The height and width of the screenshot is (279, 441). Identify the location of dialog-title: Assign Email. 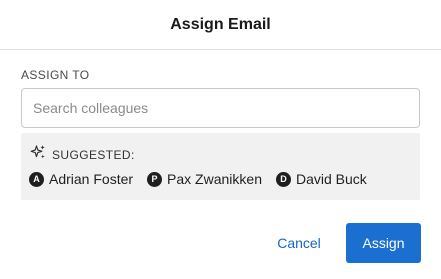
(220, 24).